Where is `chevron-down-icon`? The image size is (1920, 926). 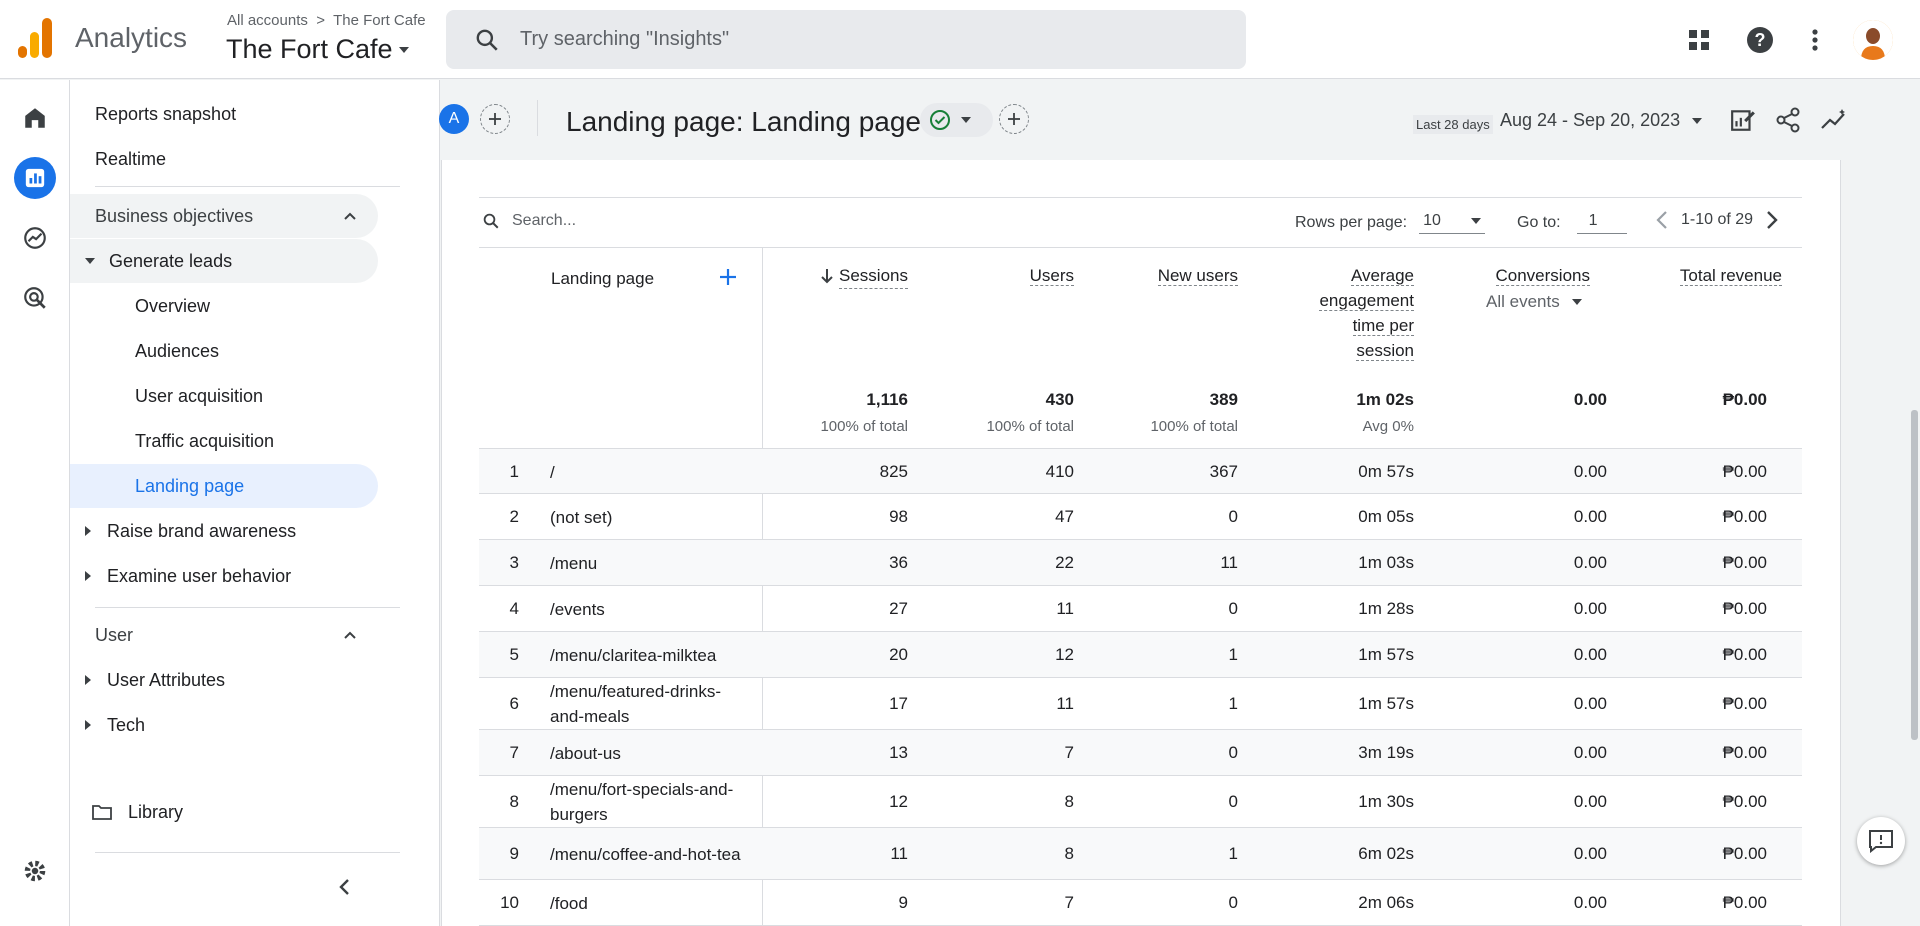
chevron-down-icon is located at coordinates (403, 49).